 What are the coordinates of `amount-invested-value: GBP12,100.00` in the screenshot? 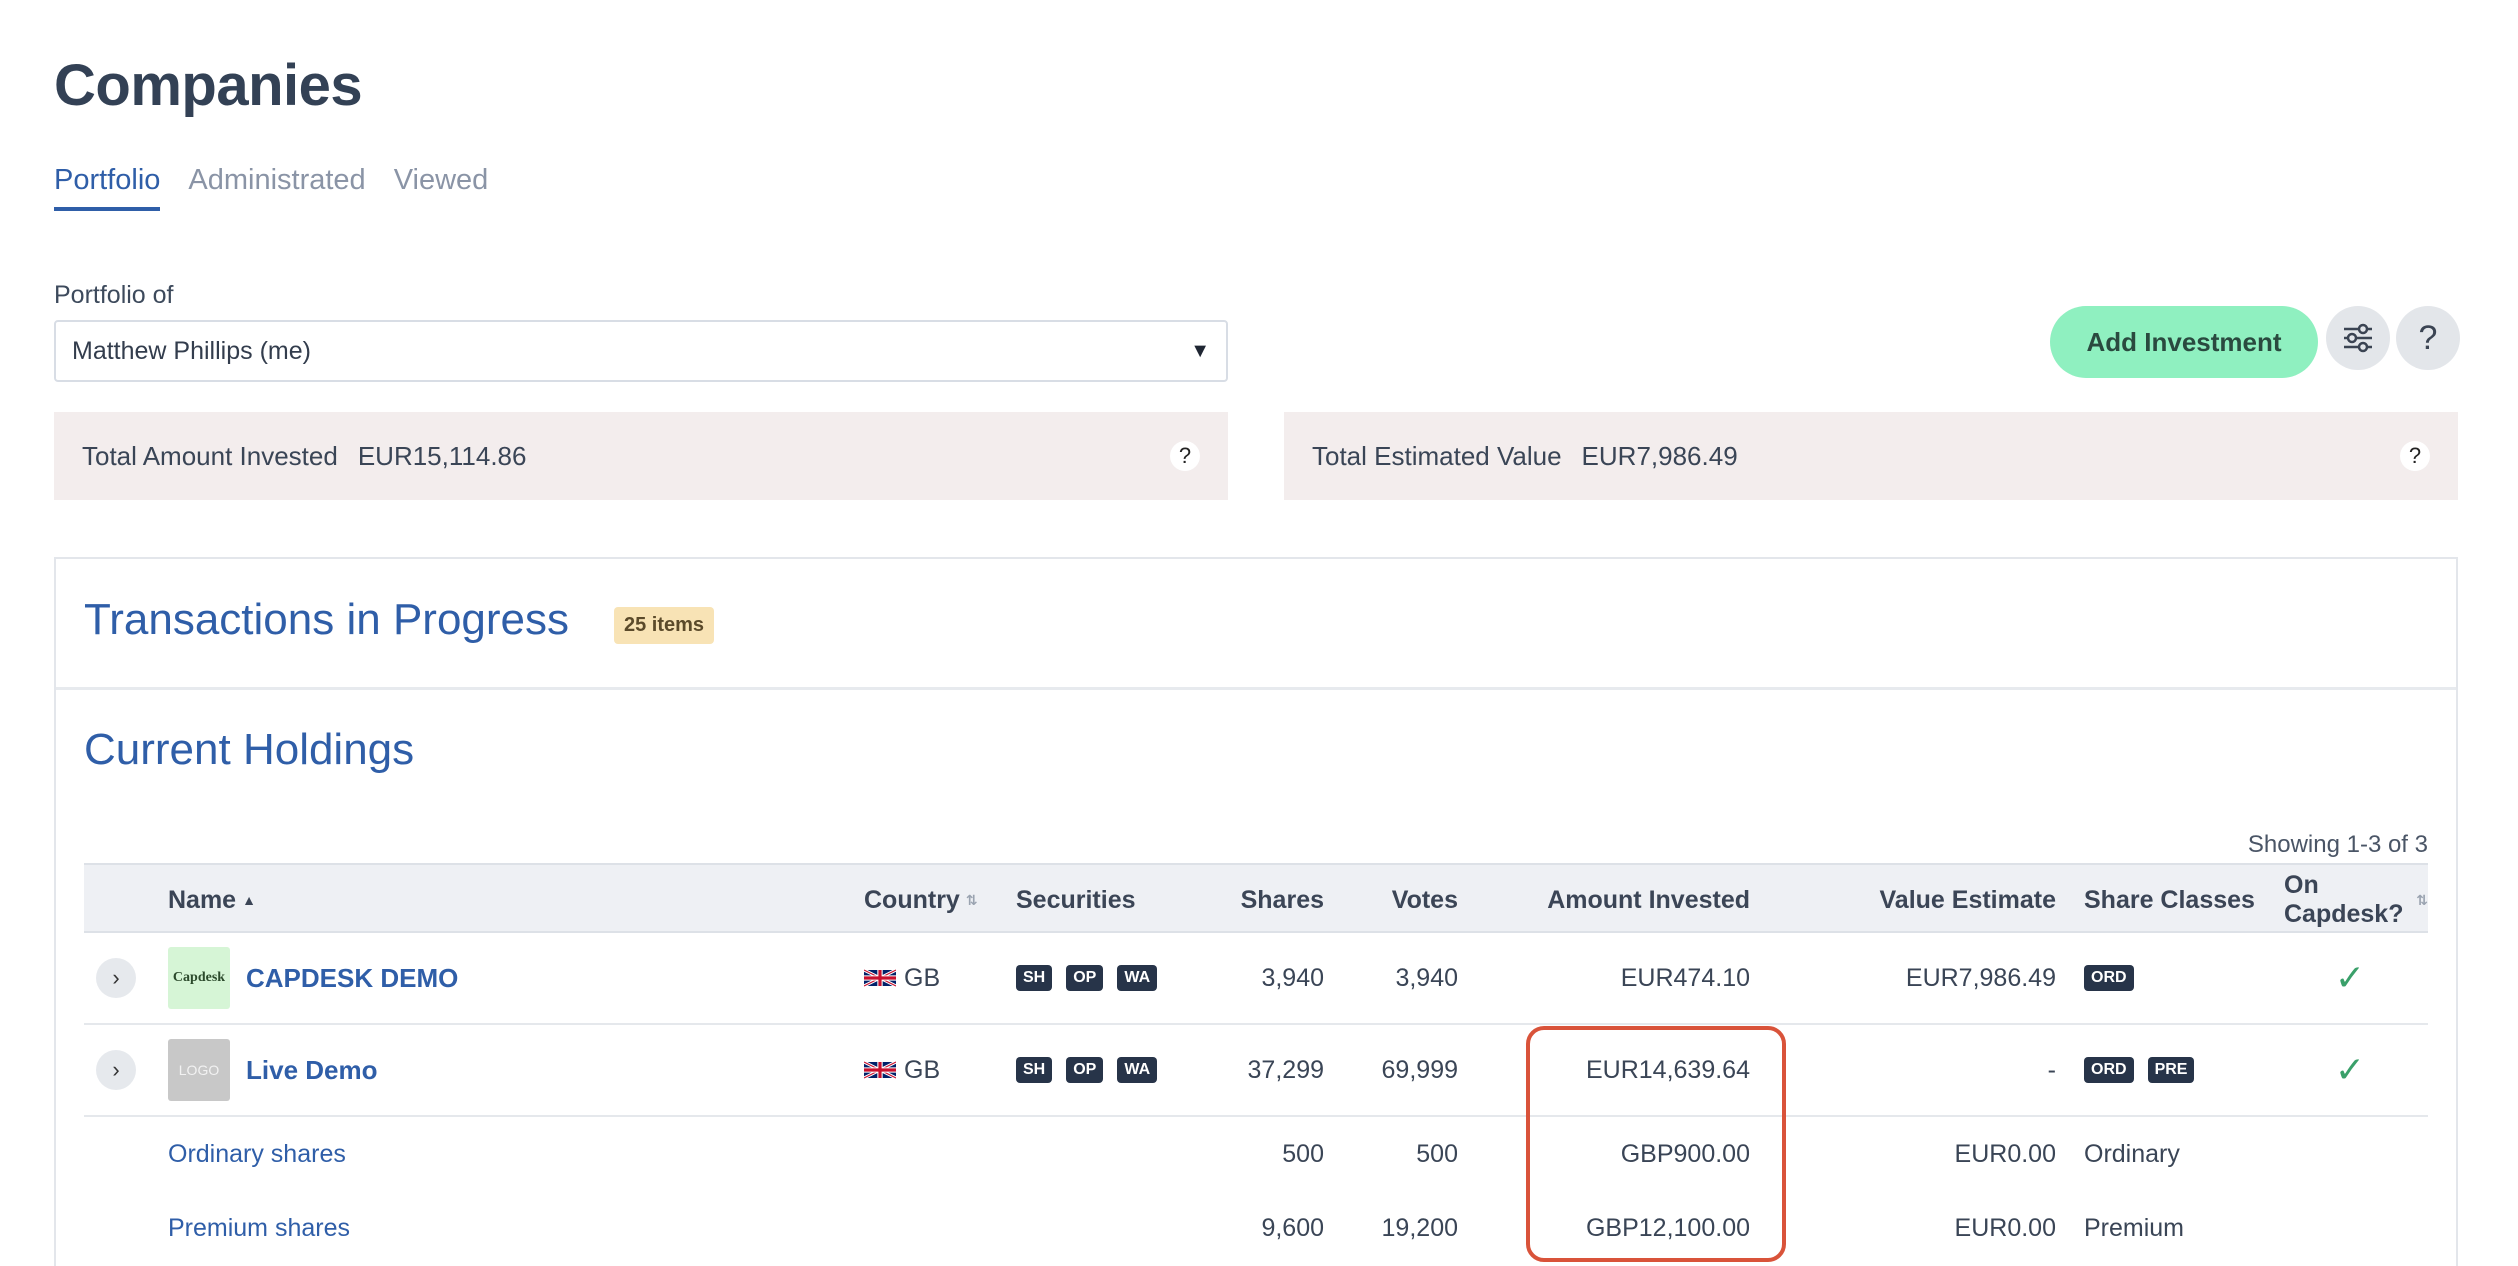 It's located at (1667, 1227).